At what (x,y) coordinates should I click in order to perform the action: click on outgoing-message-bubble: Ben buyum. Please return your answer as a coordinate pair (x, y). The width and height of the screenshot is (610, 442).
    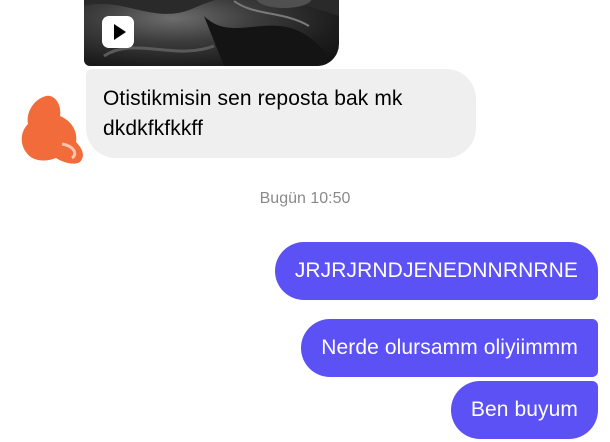
    Looking at the image, I should click on (524, 410).